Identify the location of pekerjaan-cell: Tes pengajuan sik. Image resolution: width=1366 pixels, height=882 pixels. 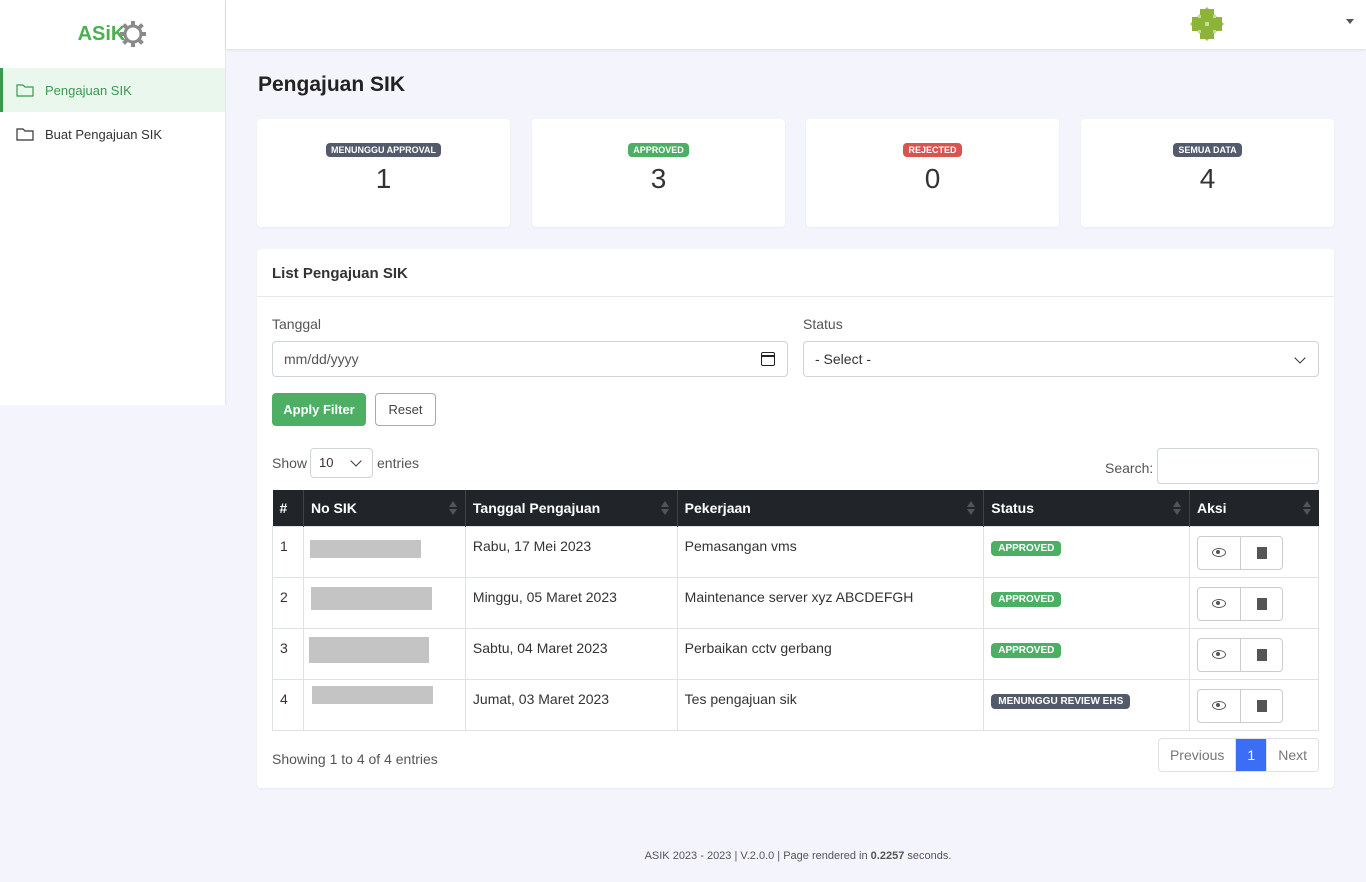
(830, 704).